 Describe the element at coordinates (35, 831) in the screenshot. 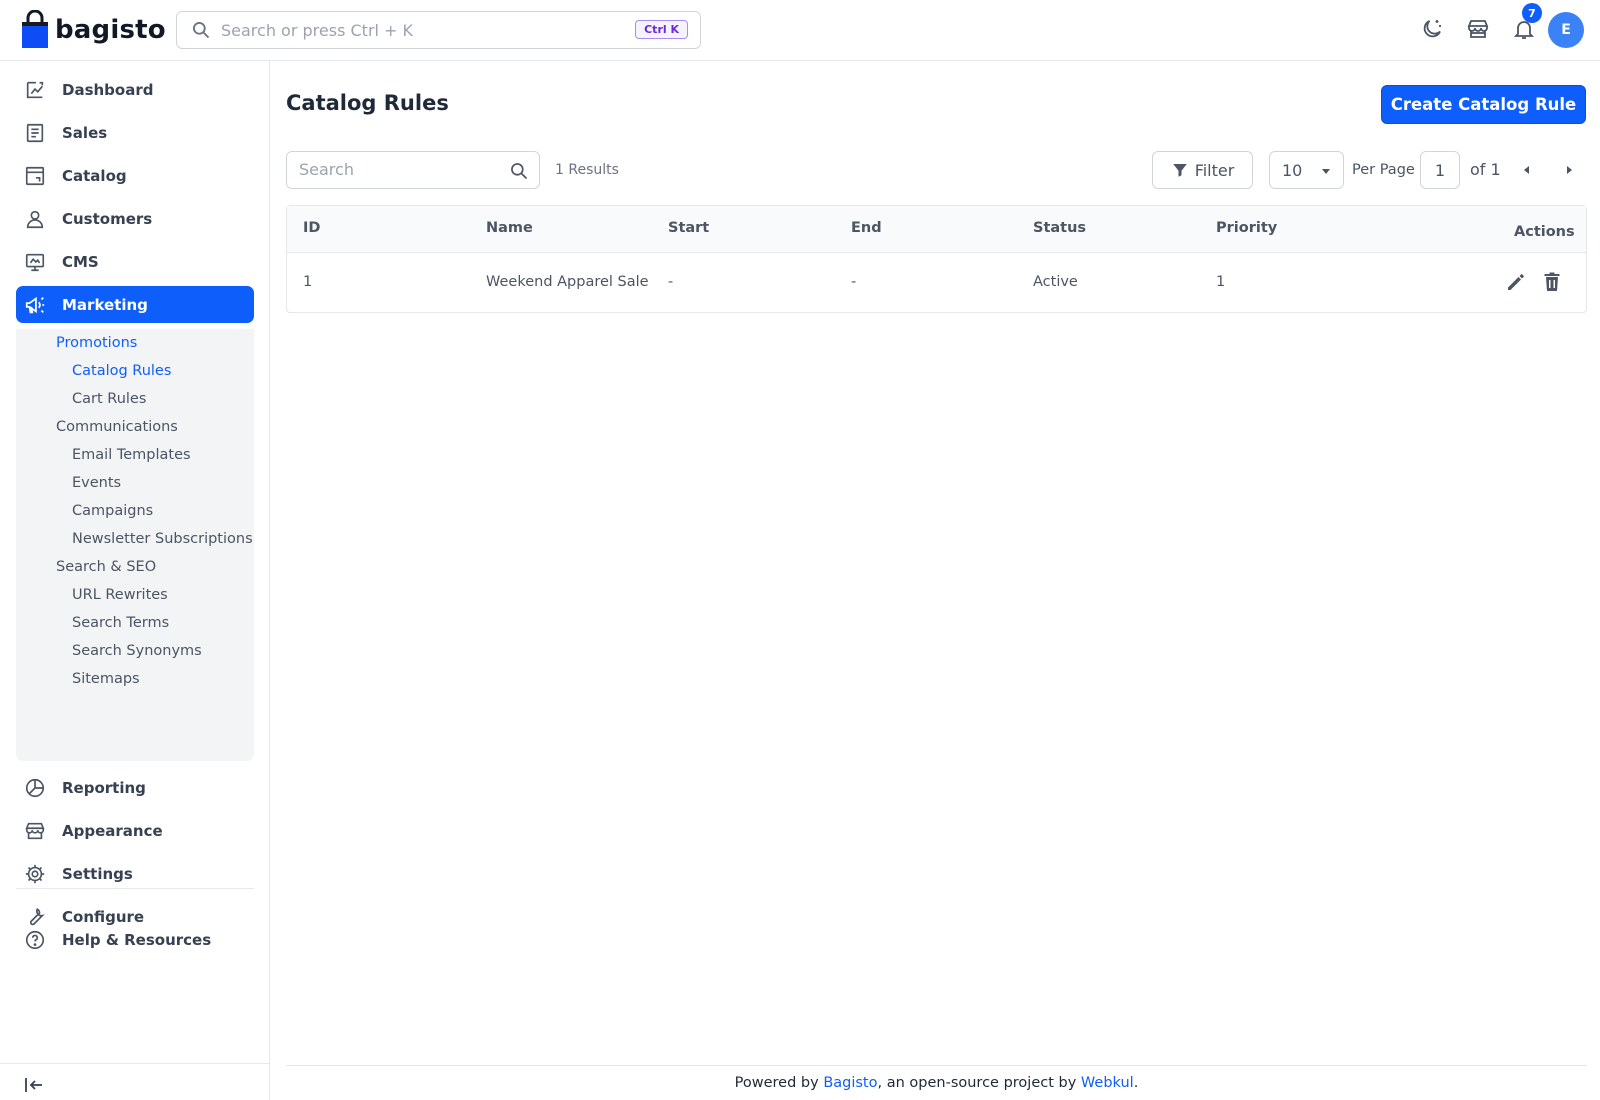

I see `appearance-icon` at that location.